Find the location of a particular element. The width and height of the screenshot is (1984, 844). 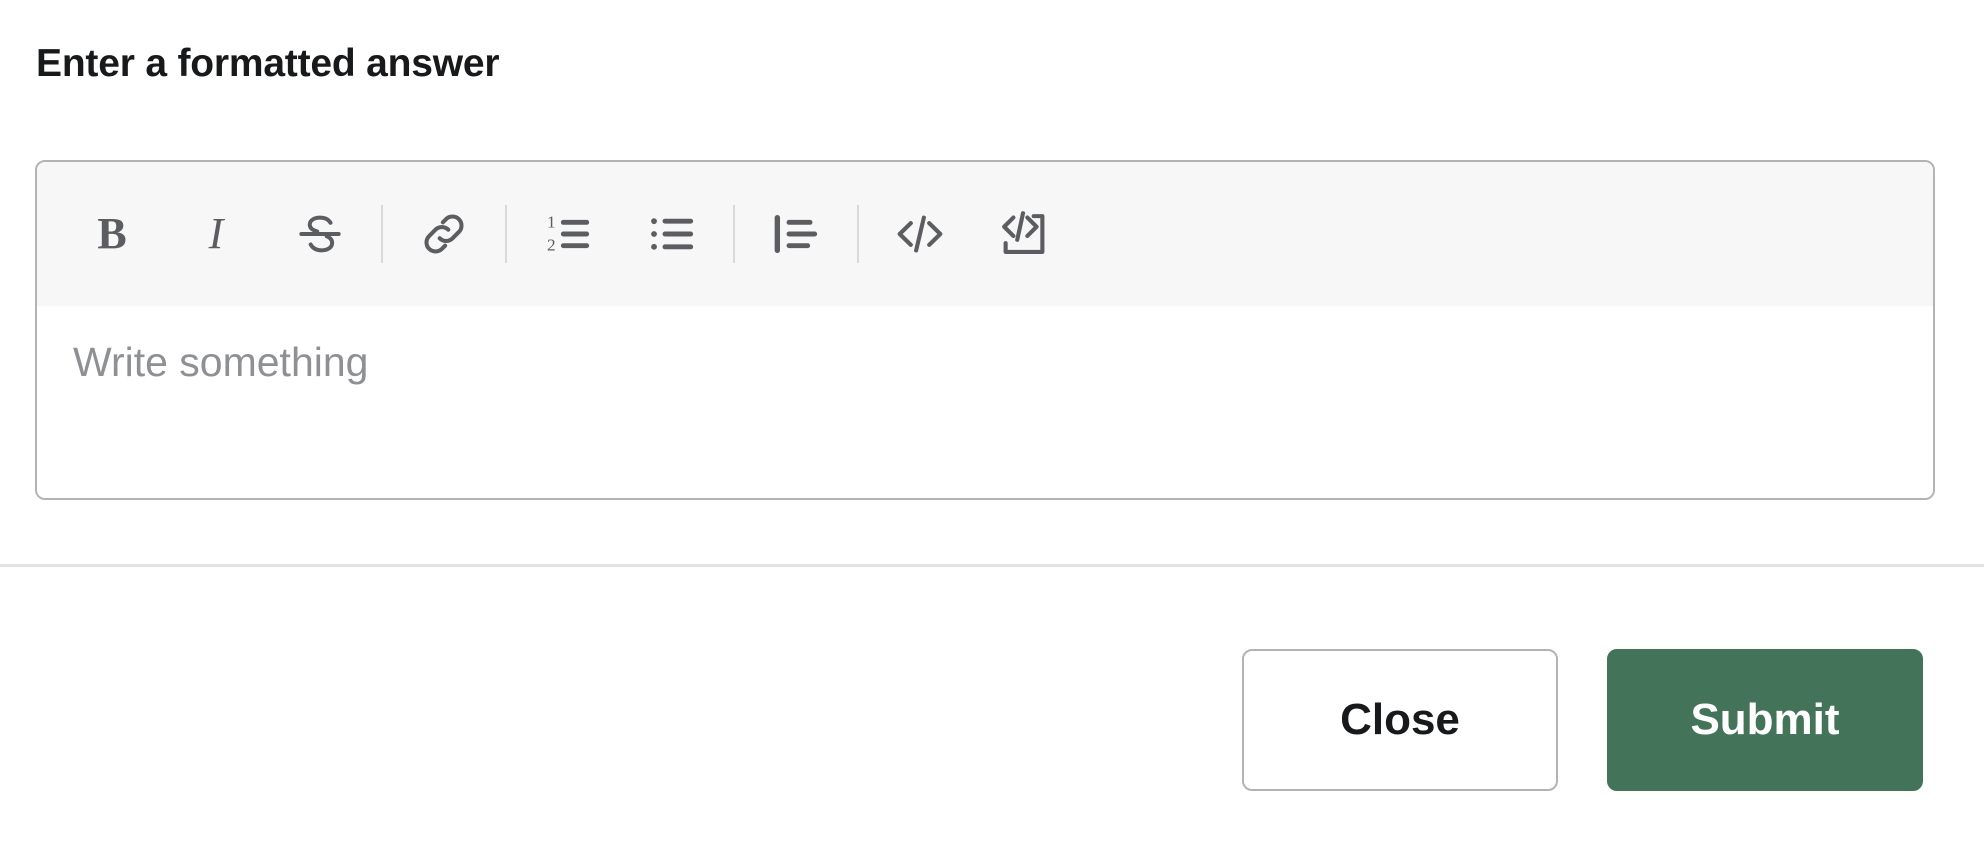

strikethrough-button is located at coordinates (320, 234).